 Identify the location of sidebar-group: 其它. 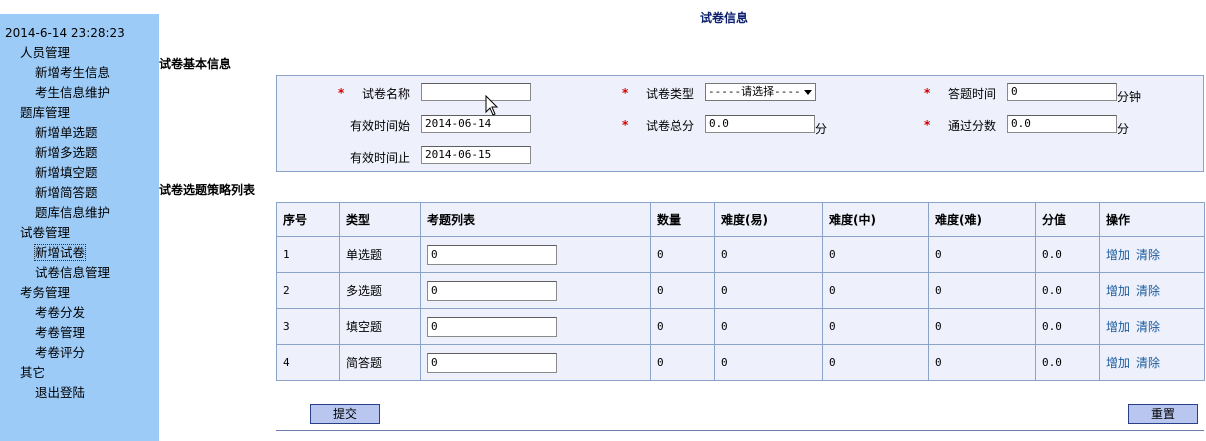
(79, 373).